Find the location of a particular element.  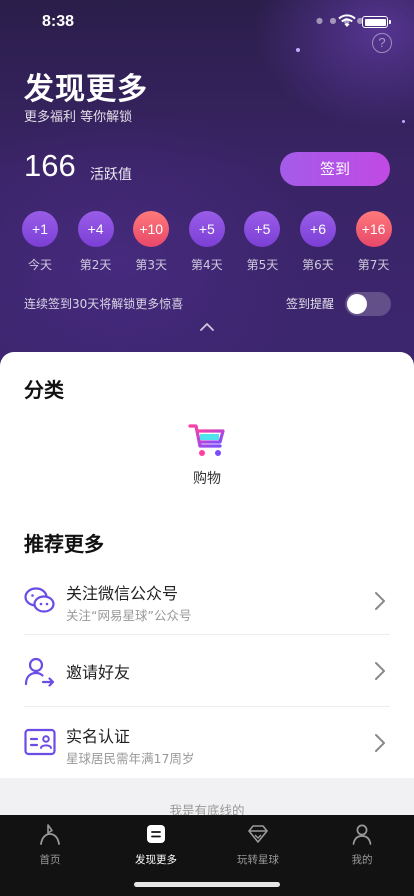

points-label: 活跃值 is located at coordinates (111, 175).